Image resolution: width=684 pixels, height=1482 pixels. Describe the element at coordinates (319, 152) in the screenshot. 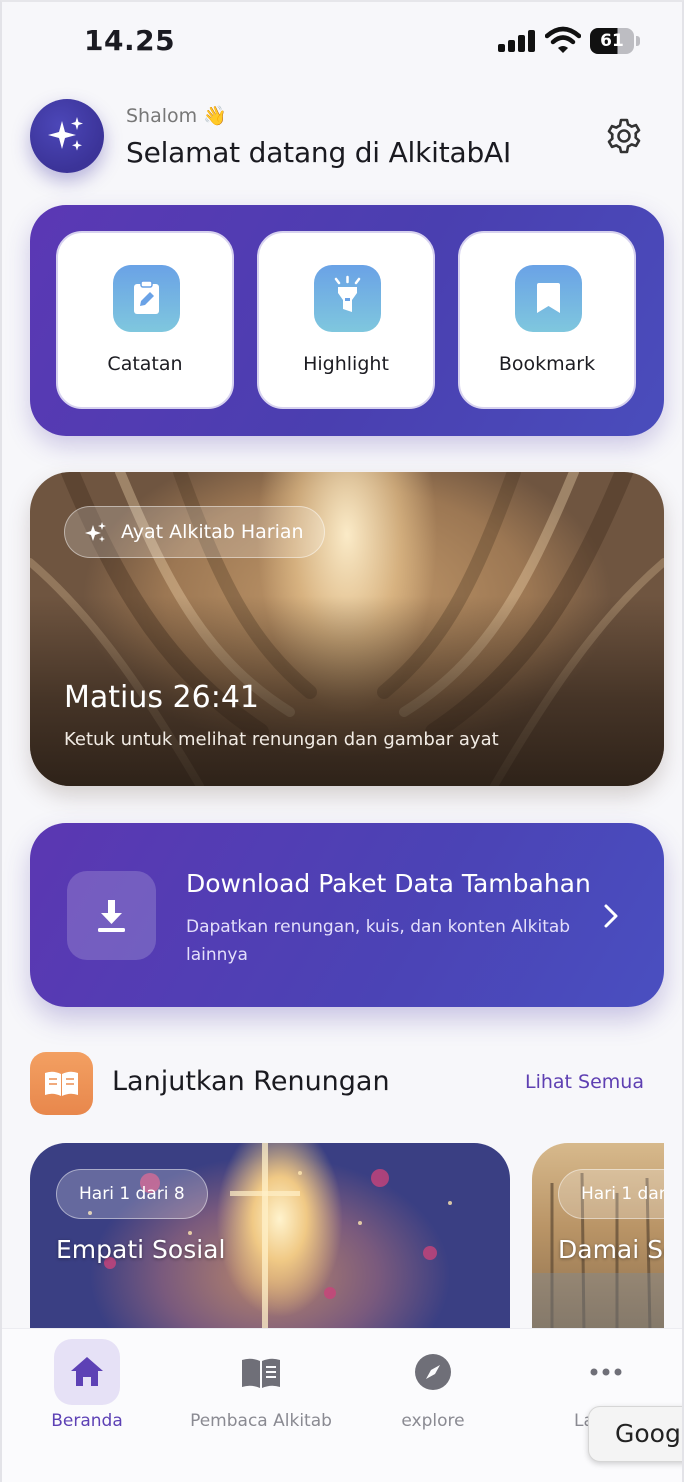

I see `welcome-title: Selamat datang di AlkitabAI` at that location.